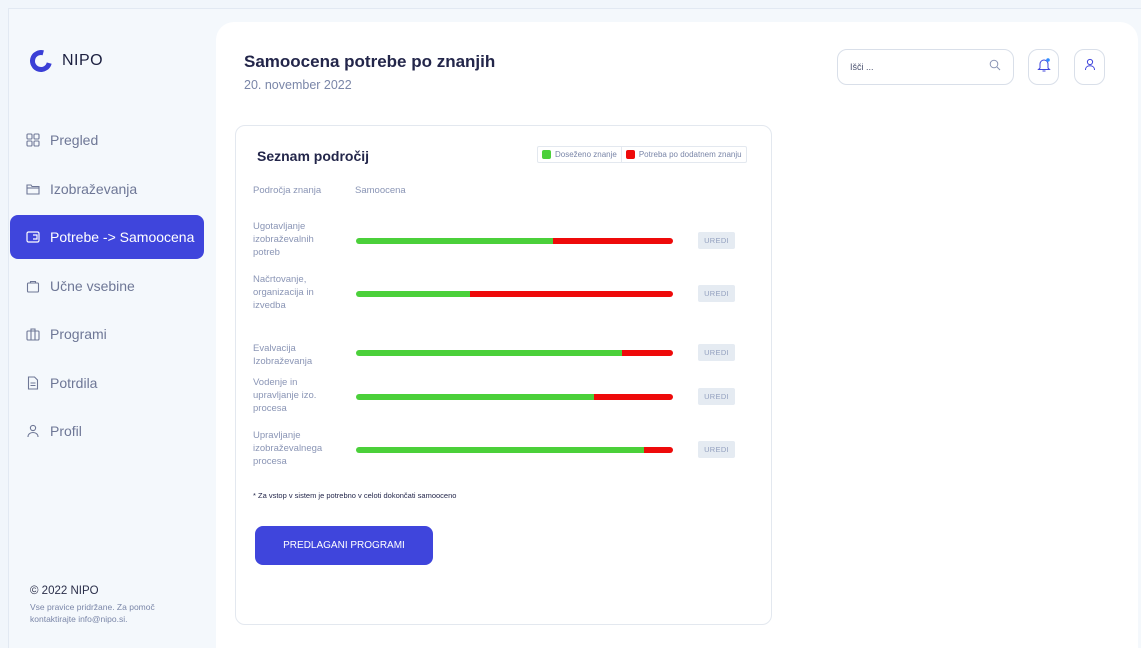  I want to click on area-label-line: izobraževalnih, so click(283, 239).